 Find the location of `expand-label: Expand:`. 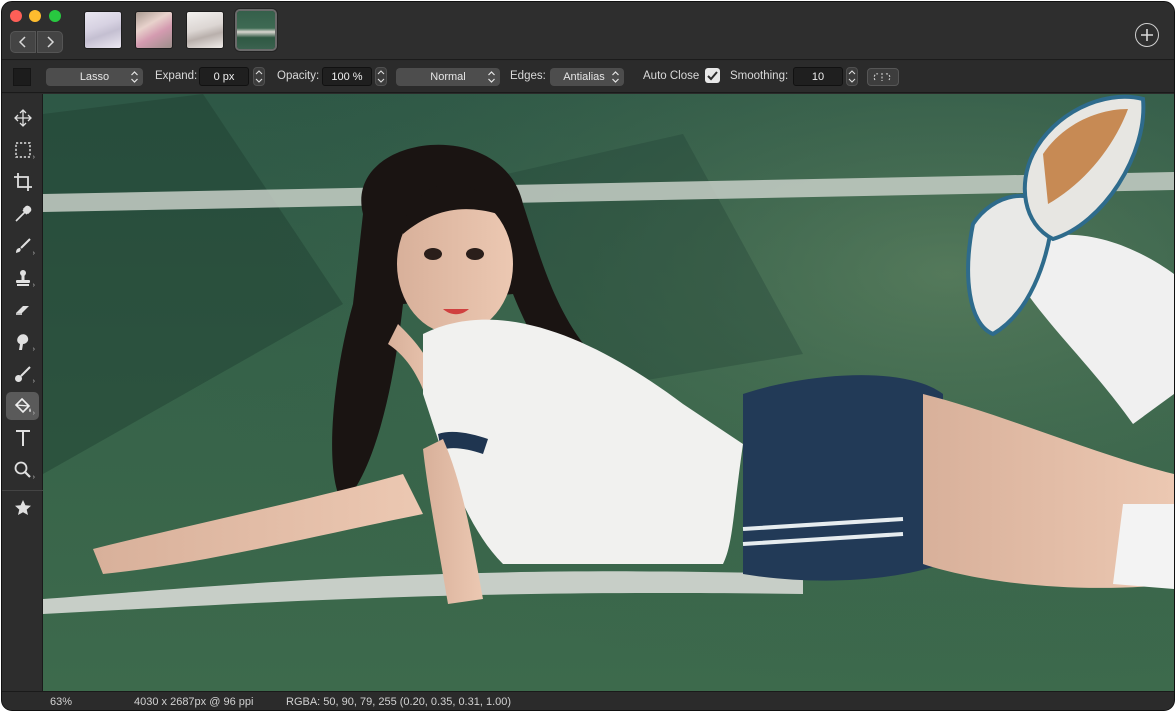

expand-label: Expand: is located at coordinates (176, 76).